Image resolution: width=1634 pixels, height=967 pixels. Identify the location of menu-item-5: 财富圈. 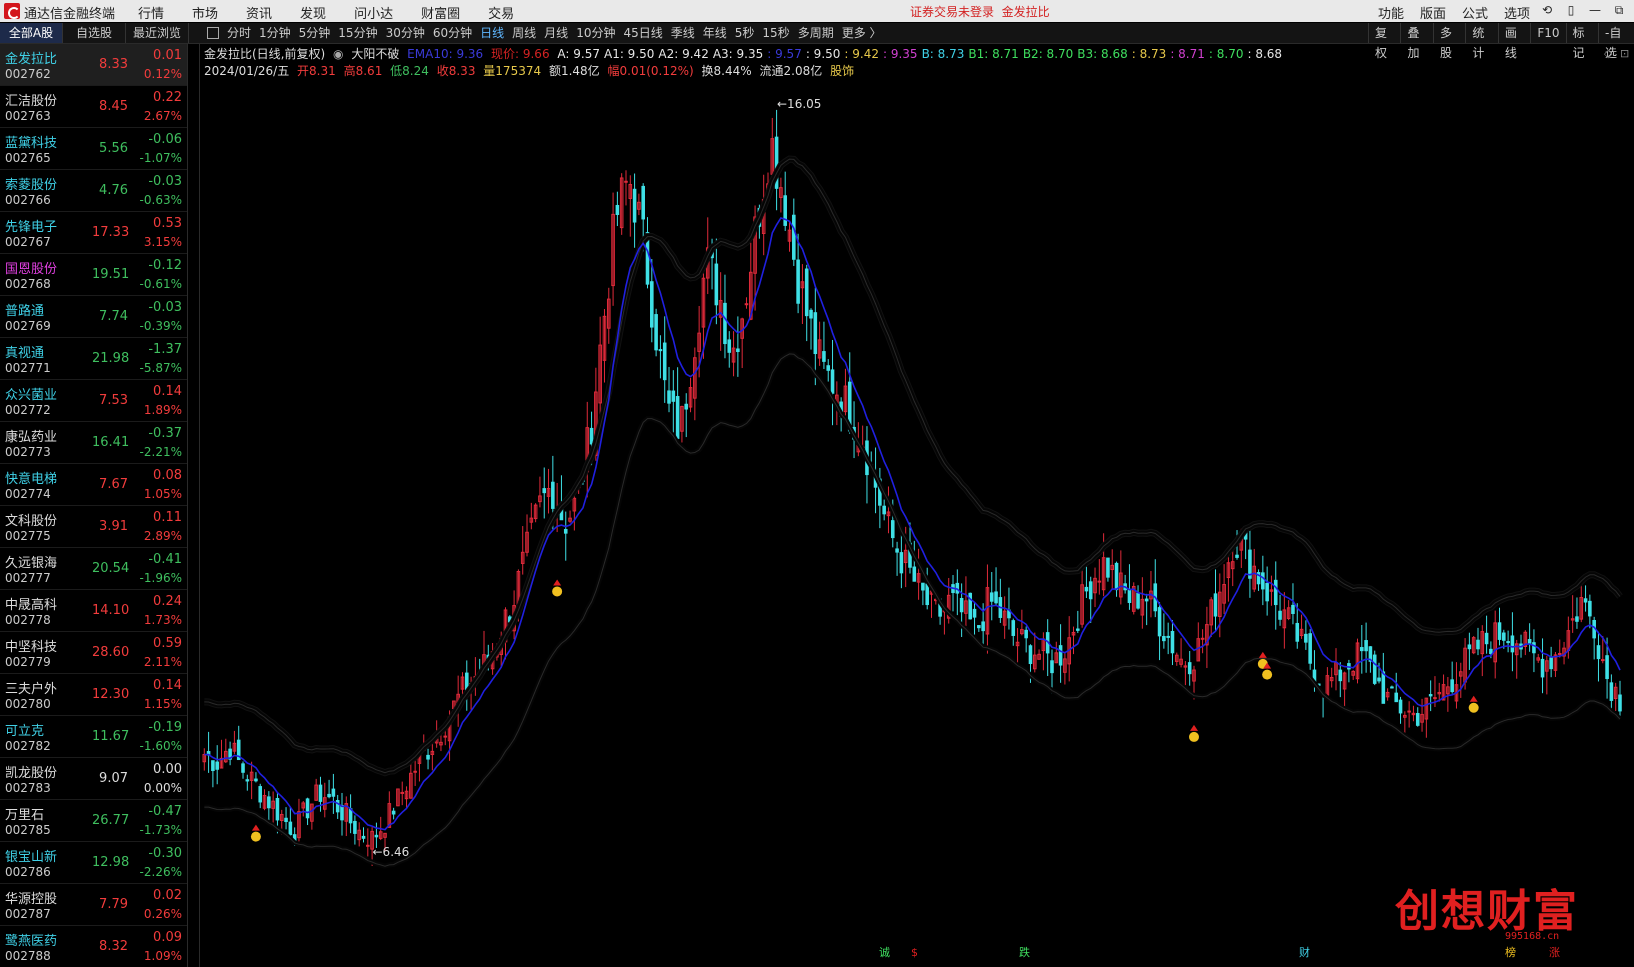
(440, 12).